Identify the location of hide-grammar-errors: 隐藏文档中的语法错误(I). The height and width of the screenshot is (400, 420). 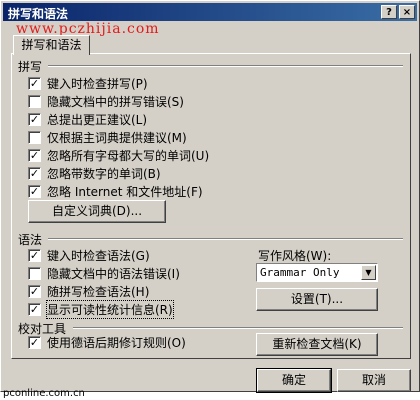
(104, 273).